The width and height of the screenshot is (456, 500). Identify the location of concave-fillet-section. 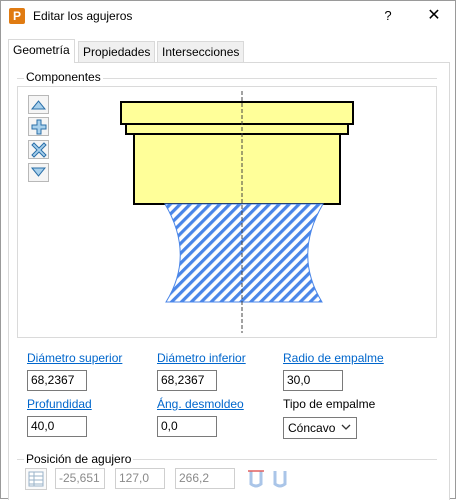
(244, 253).